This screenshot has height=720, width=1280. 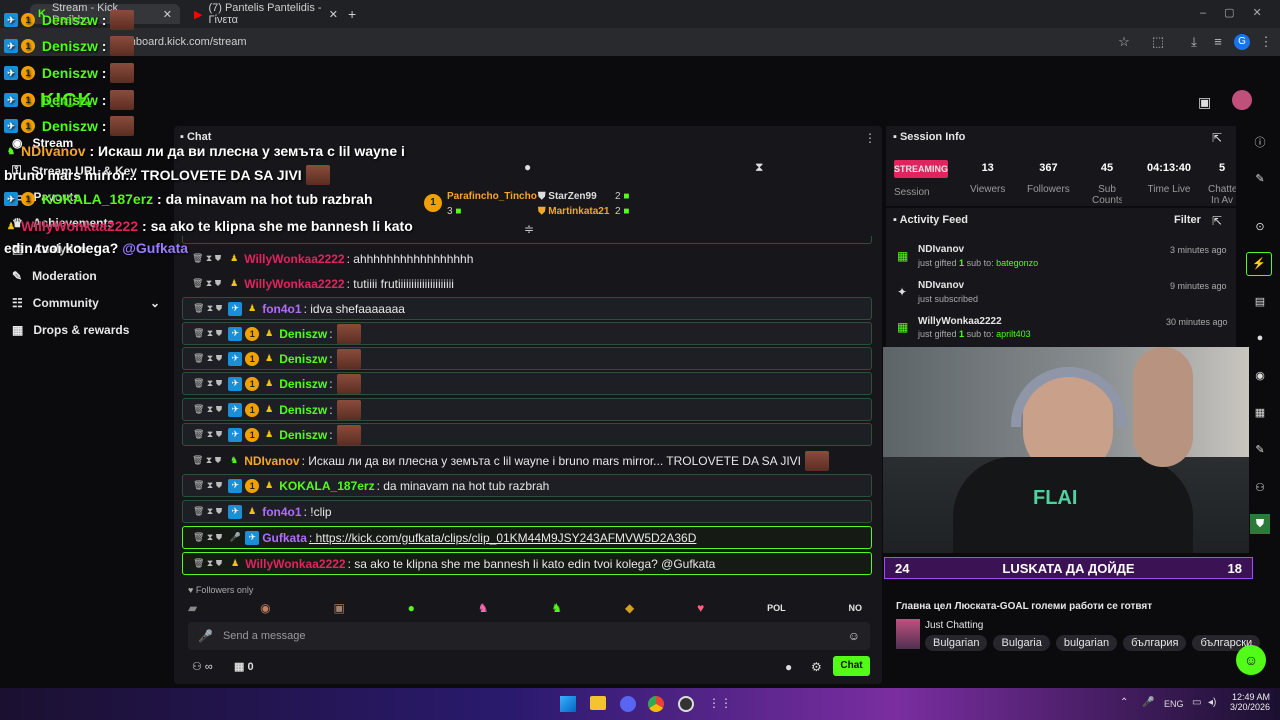 What do you see at coordinates (527, 167) in the screenshot?
I see `chat-bubble-icon: ●` at bounding box center [527, 167].